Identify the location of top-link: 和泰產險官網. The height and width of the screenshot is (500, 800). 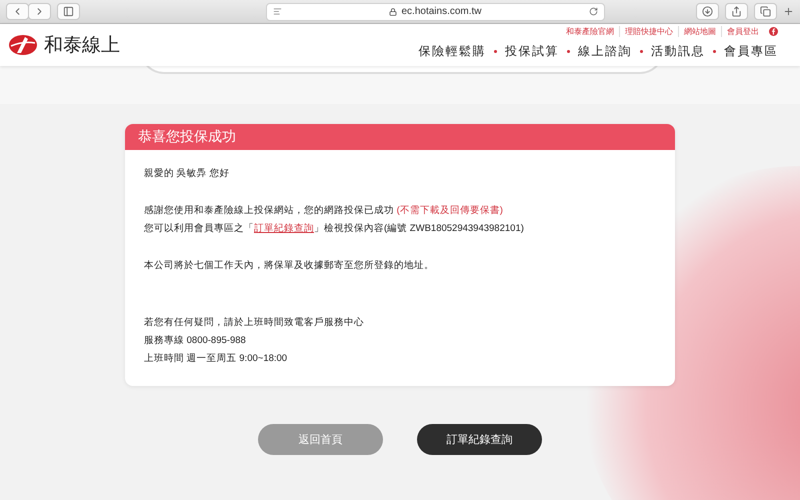
(590, 31).